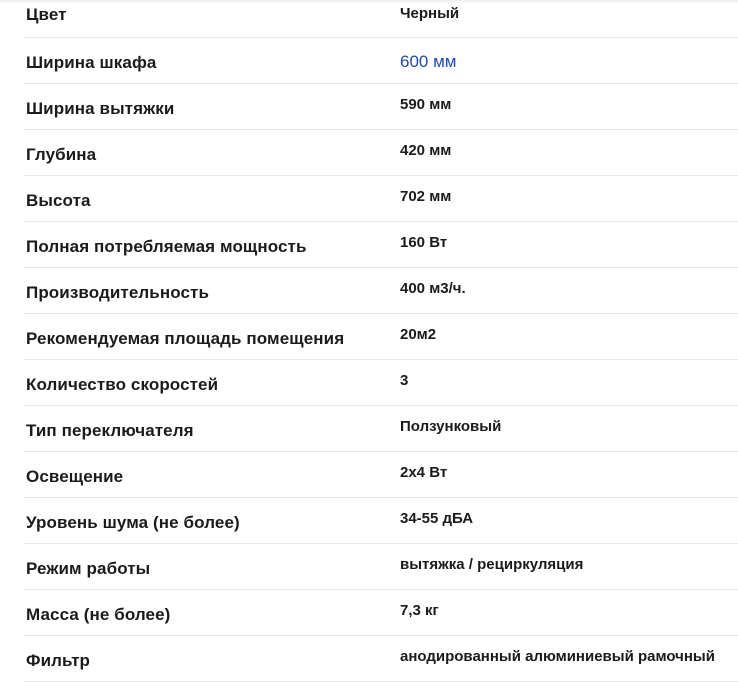 The width and height of the screenshot is (738, 682). Describe the element at coordinates (381, 429) in the screenshot. I see `spec-row-switch-type: Тип переключателя Ползунковый` at that location.